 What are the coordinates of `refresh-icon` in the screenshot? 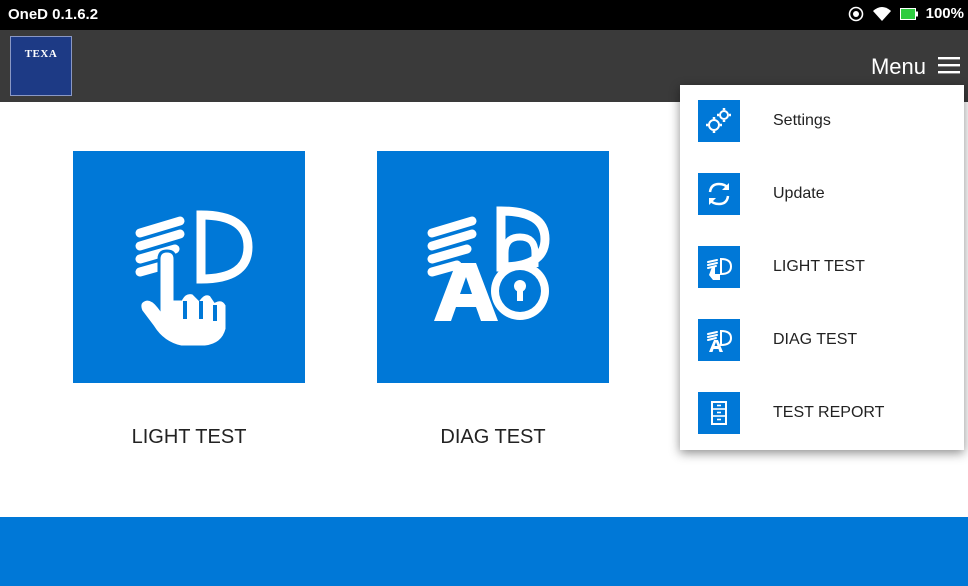 It's located at (719, 194).